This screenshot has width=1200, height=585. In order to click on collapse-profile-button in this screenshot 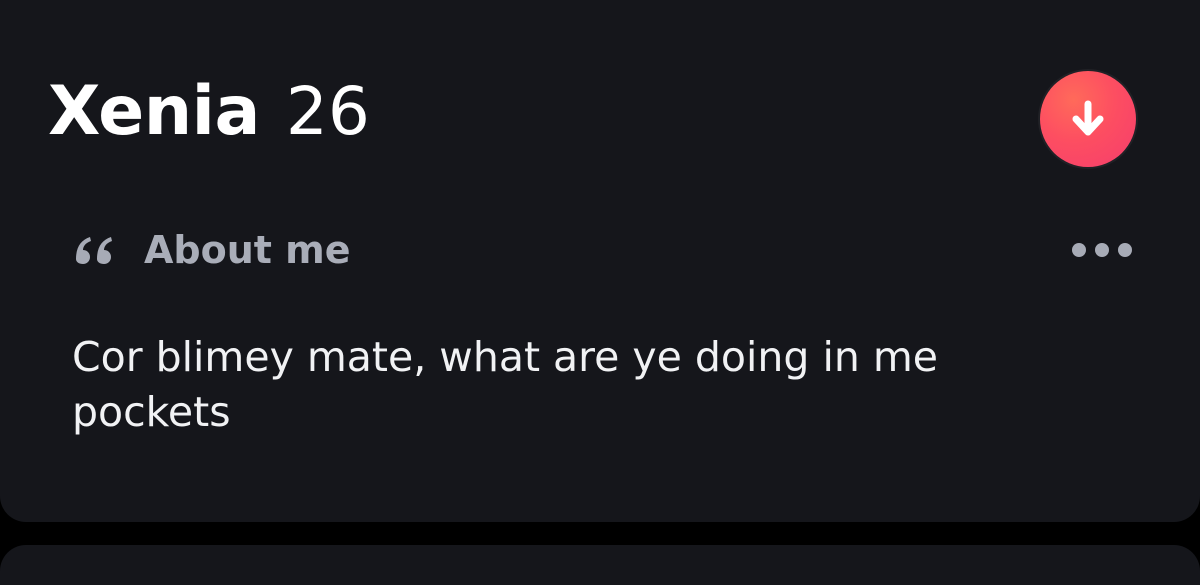, I will do `click(1088, 119)`.